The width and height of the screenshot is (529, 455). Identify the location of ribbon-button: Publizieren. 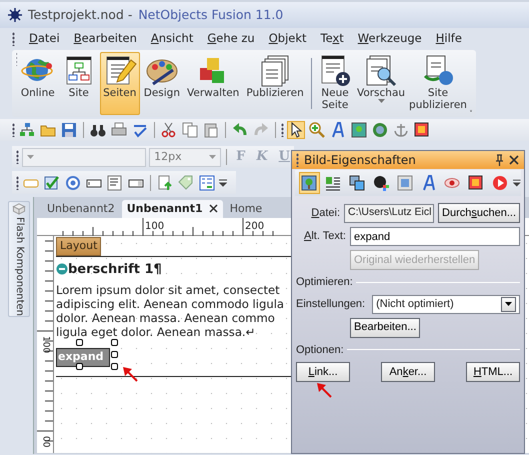
(275, 83).